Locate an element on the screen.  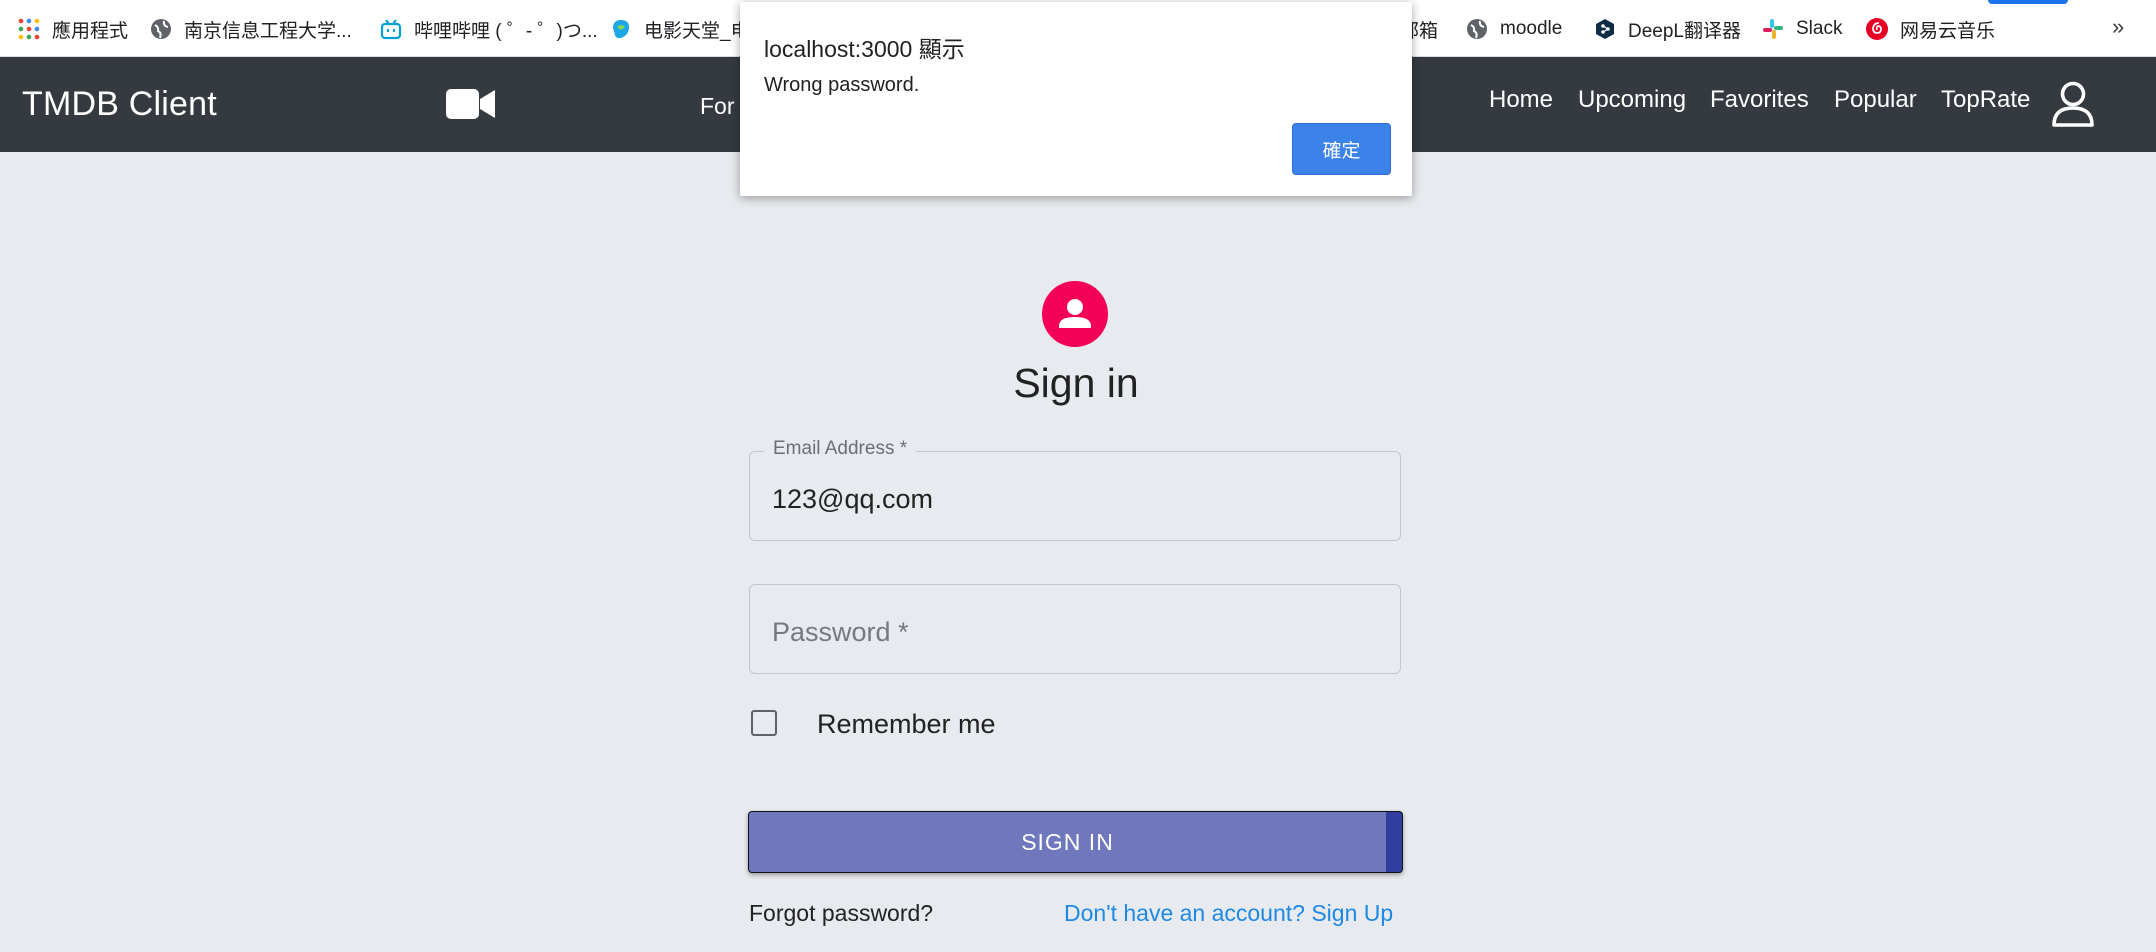
dialog-message: Wrong password. is located at coordinates (842, 85).